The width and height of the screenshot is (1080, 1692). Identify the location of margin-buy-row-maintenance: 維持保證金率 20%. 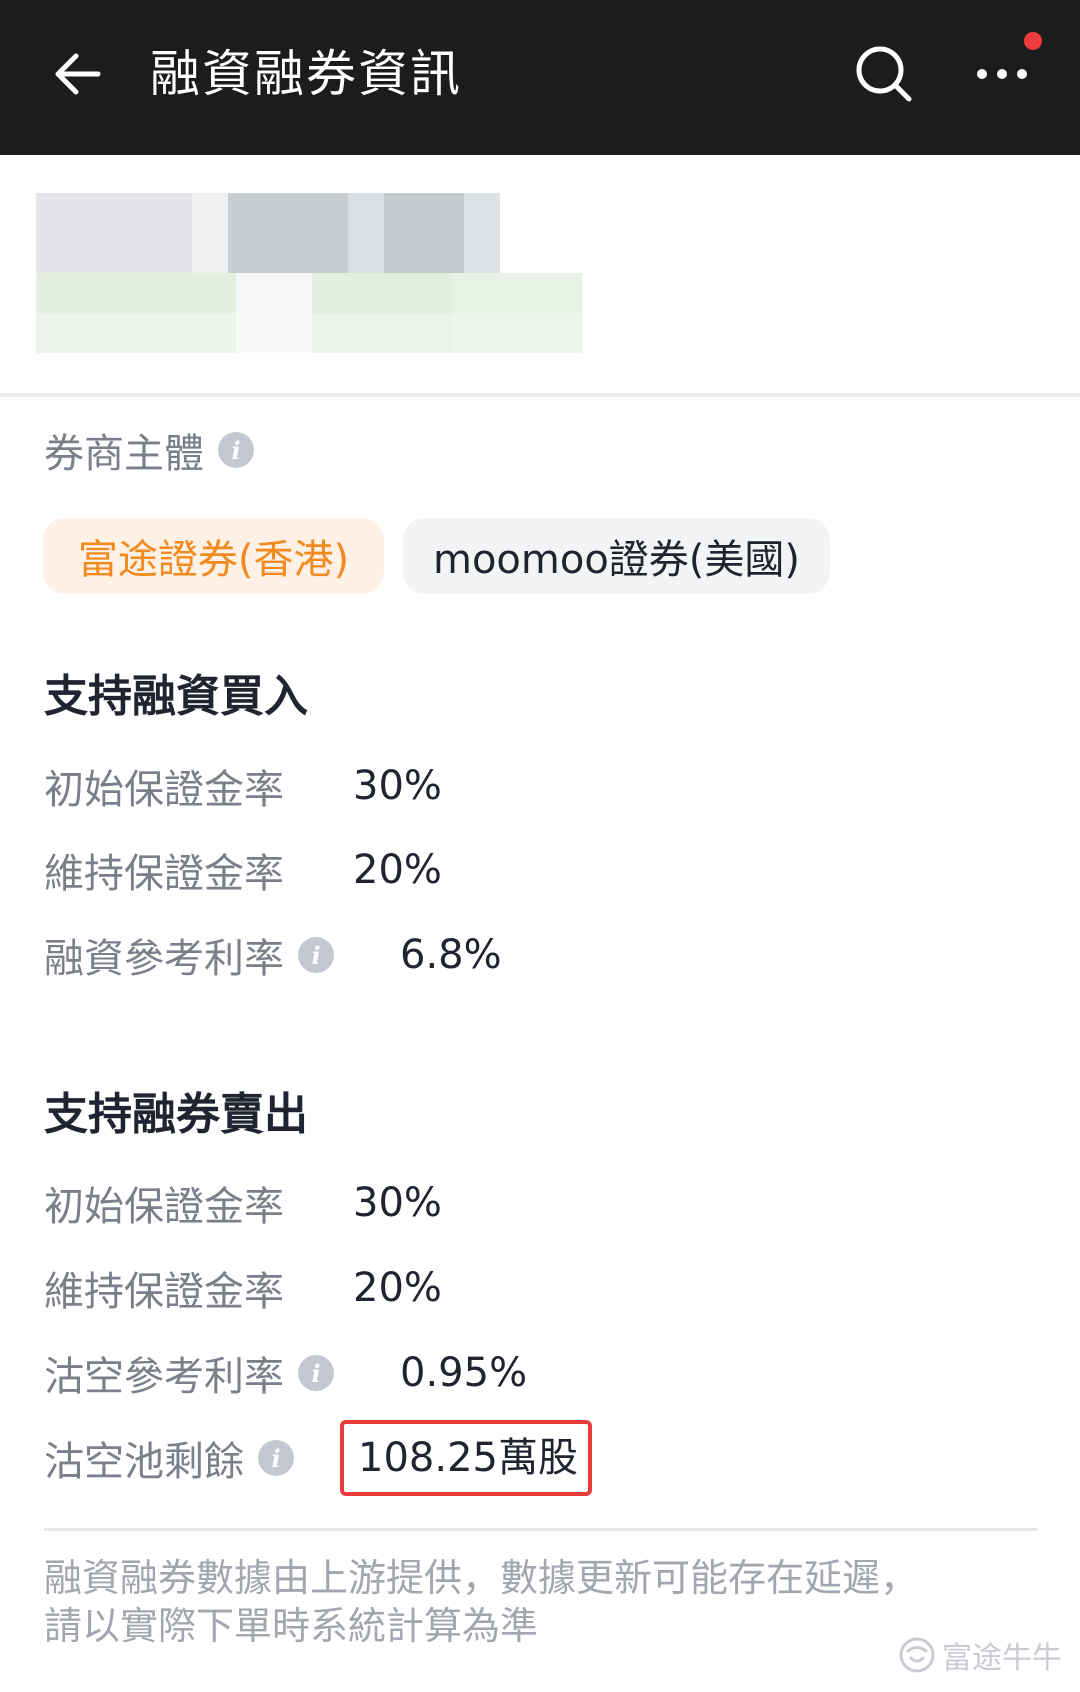
(243, 870).